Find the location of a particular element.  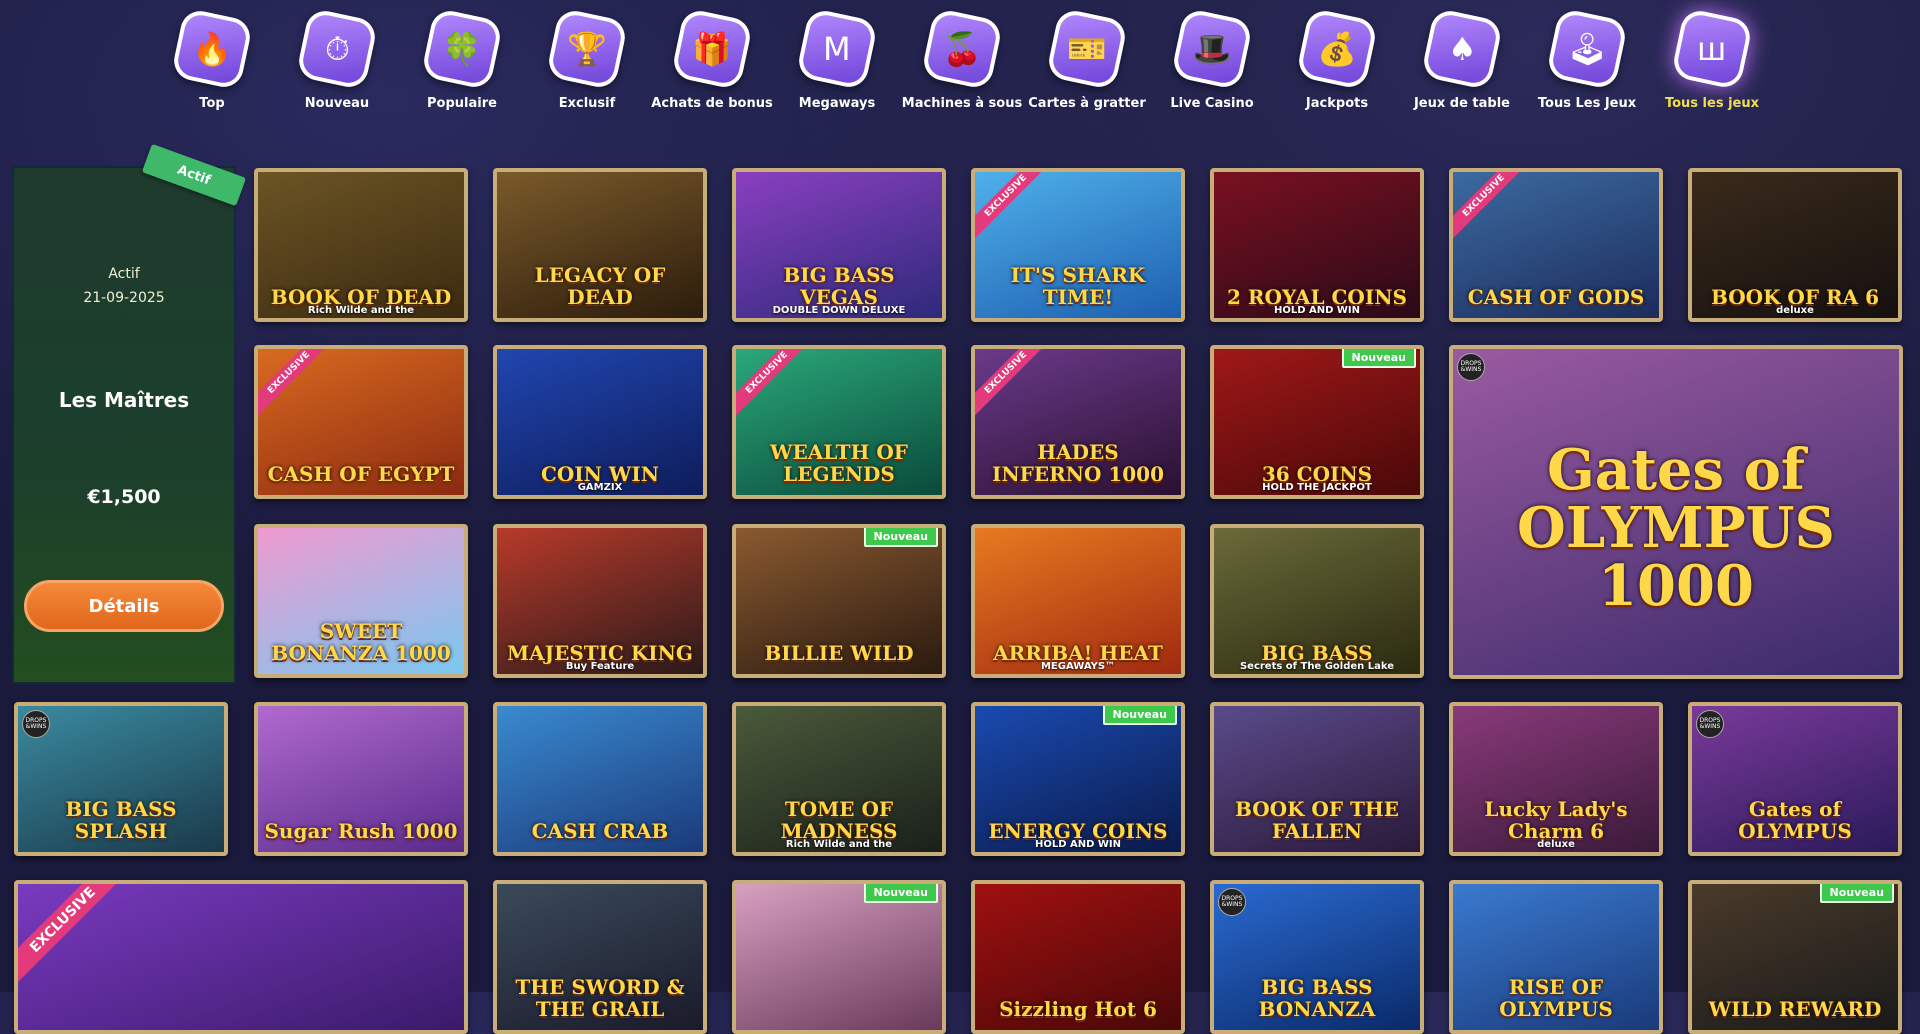

category-money-bag: 💰 Jackpots is located at coordinates (1337, 59).